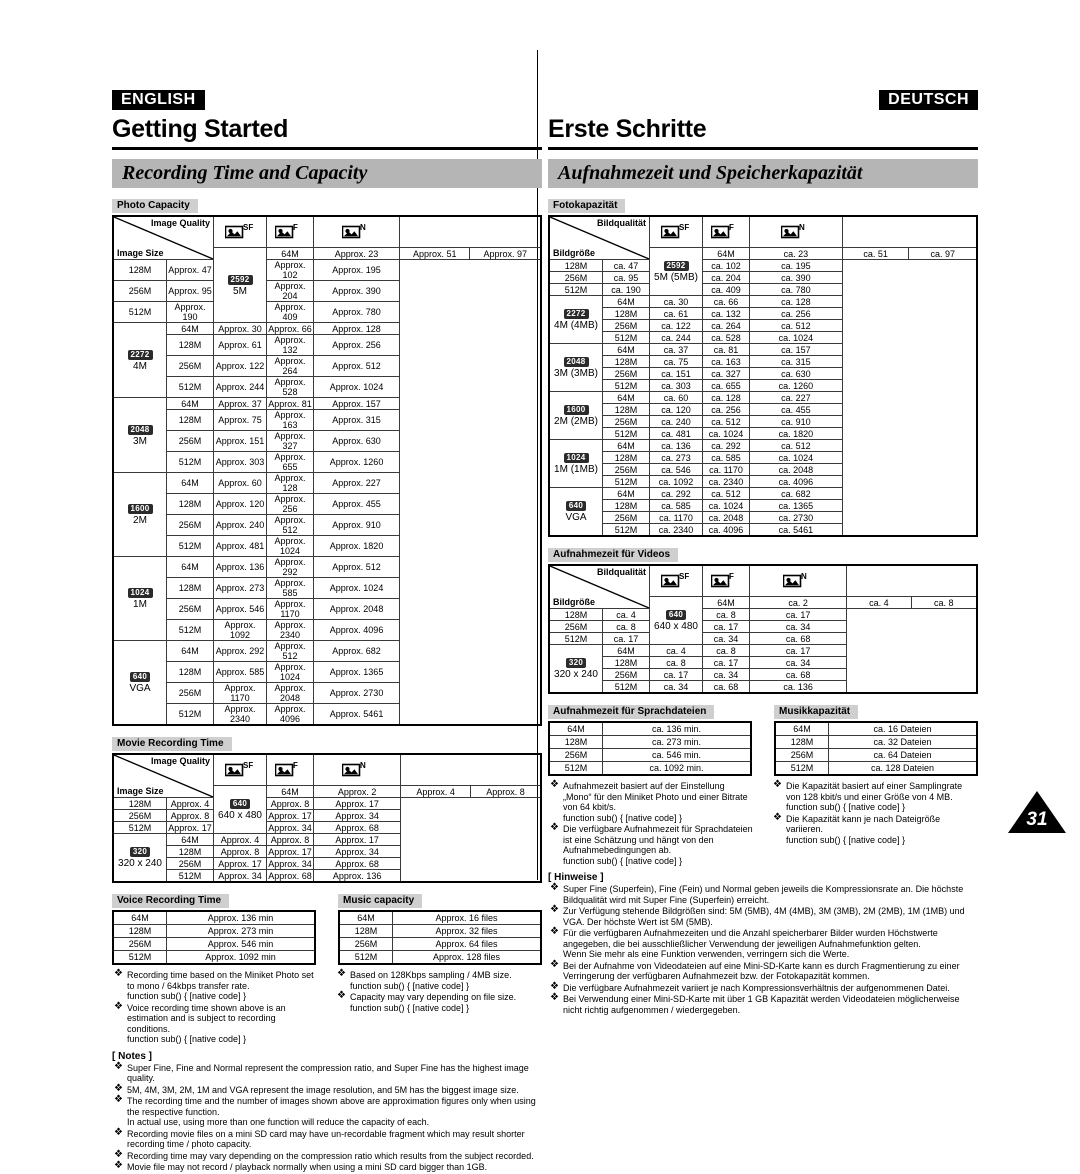 The height and width of the screenshot is (1174, 1080). Describe the element at coordinates (599, 586) in the screenshot. I see `table-corner-header: Bildqualität Bildgröße` at that location.